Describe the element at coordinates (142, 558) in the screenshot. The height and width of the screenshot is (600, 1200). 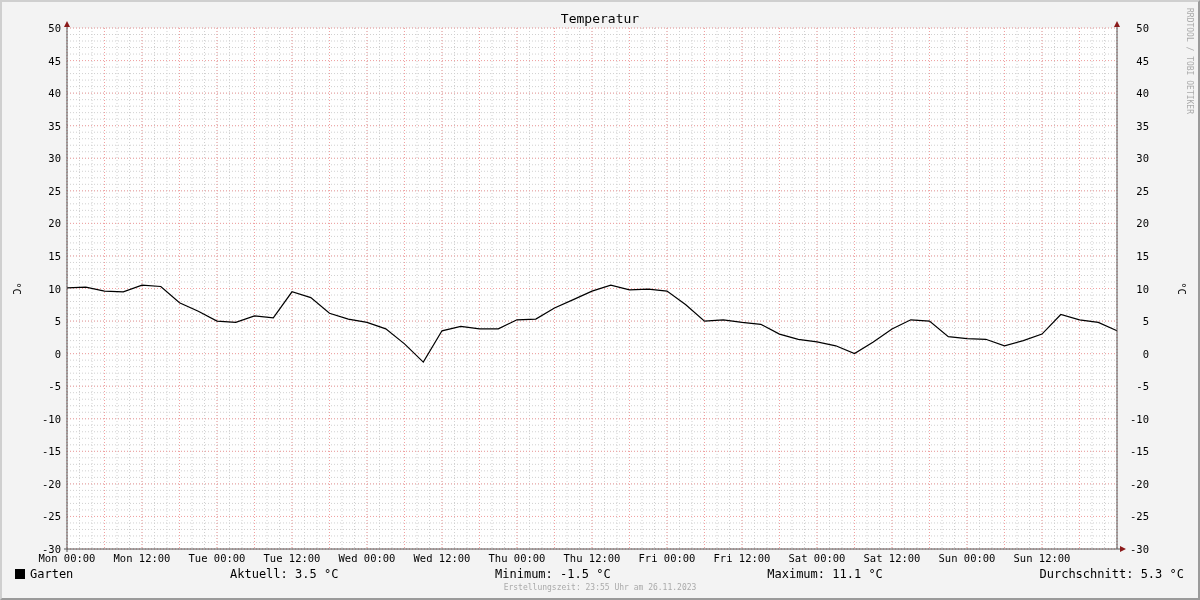
I see `x-tick-label: Mon 12:00` at that location.